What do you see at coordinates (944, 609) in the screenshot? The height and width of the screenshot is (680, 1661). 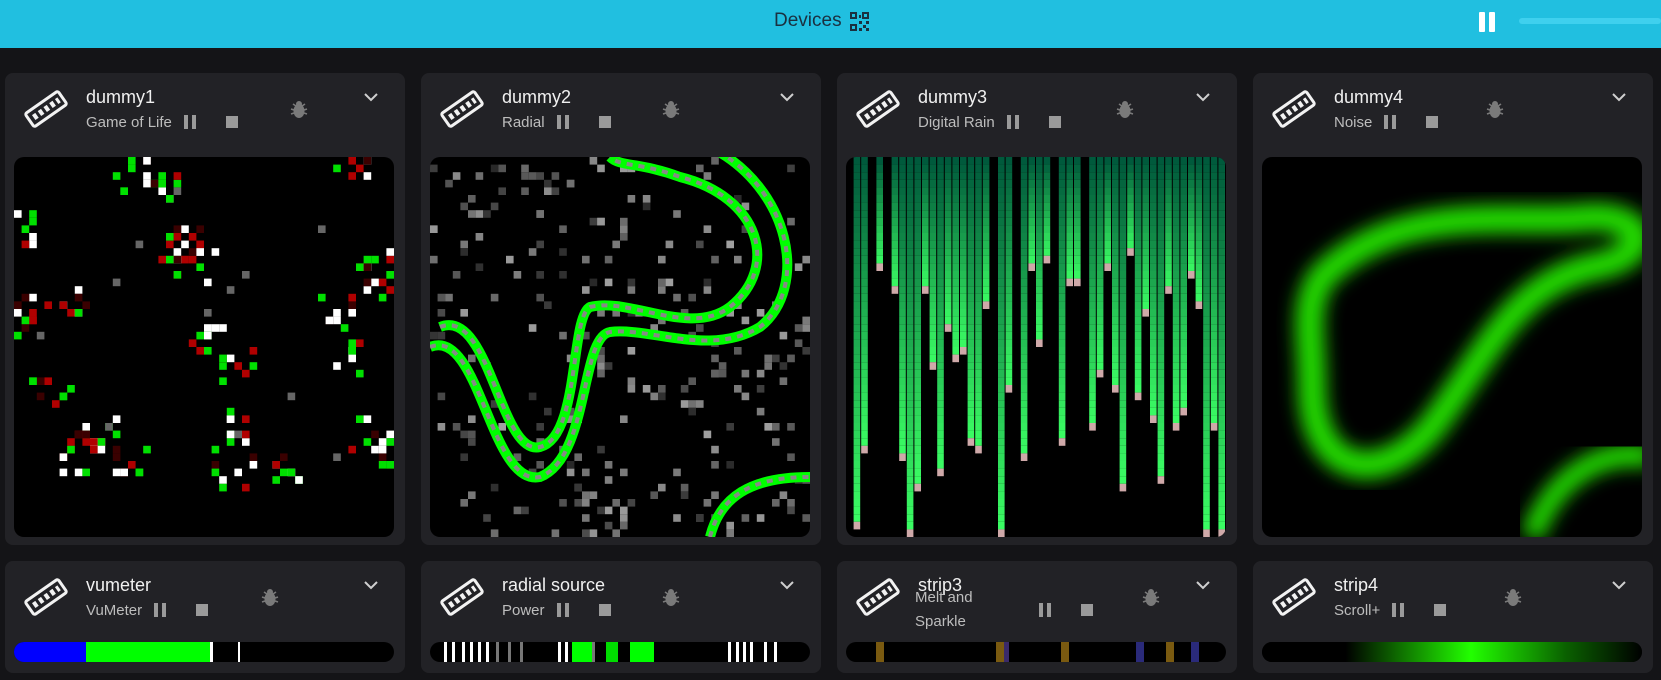 I see `effect-name: Melt and Sparkle` at bounding box center [944, 609].